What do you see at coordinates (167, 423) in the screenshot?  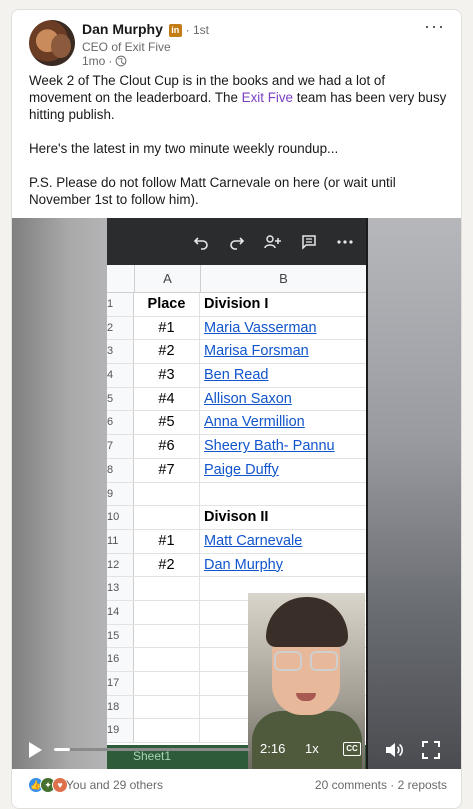 I see `cell-place: #5` at bounding box center [167, 423].